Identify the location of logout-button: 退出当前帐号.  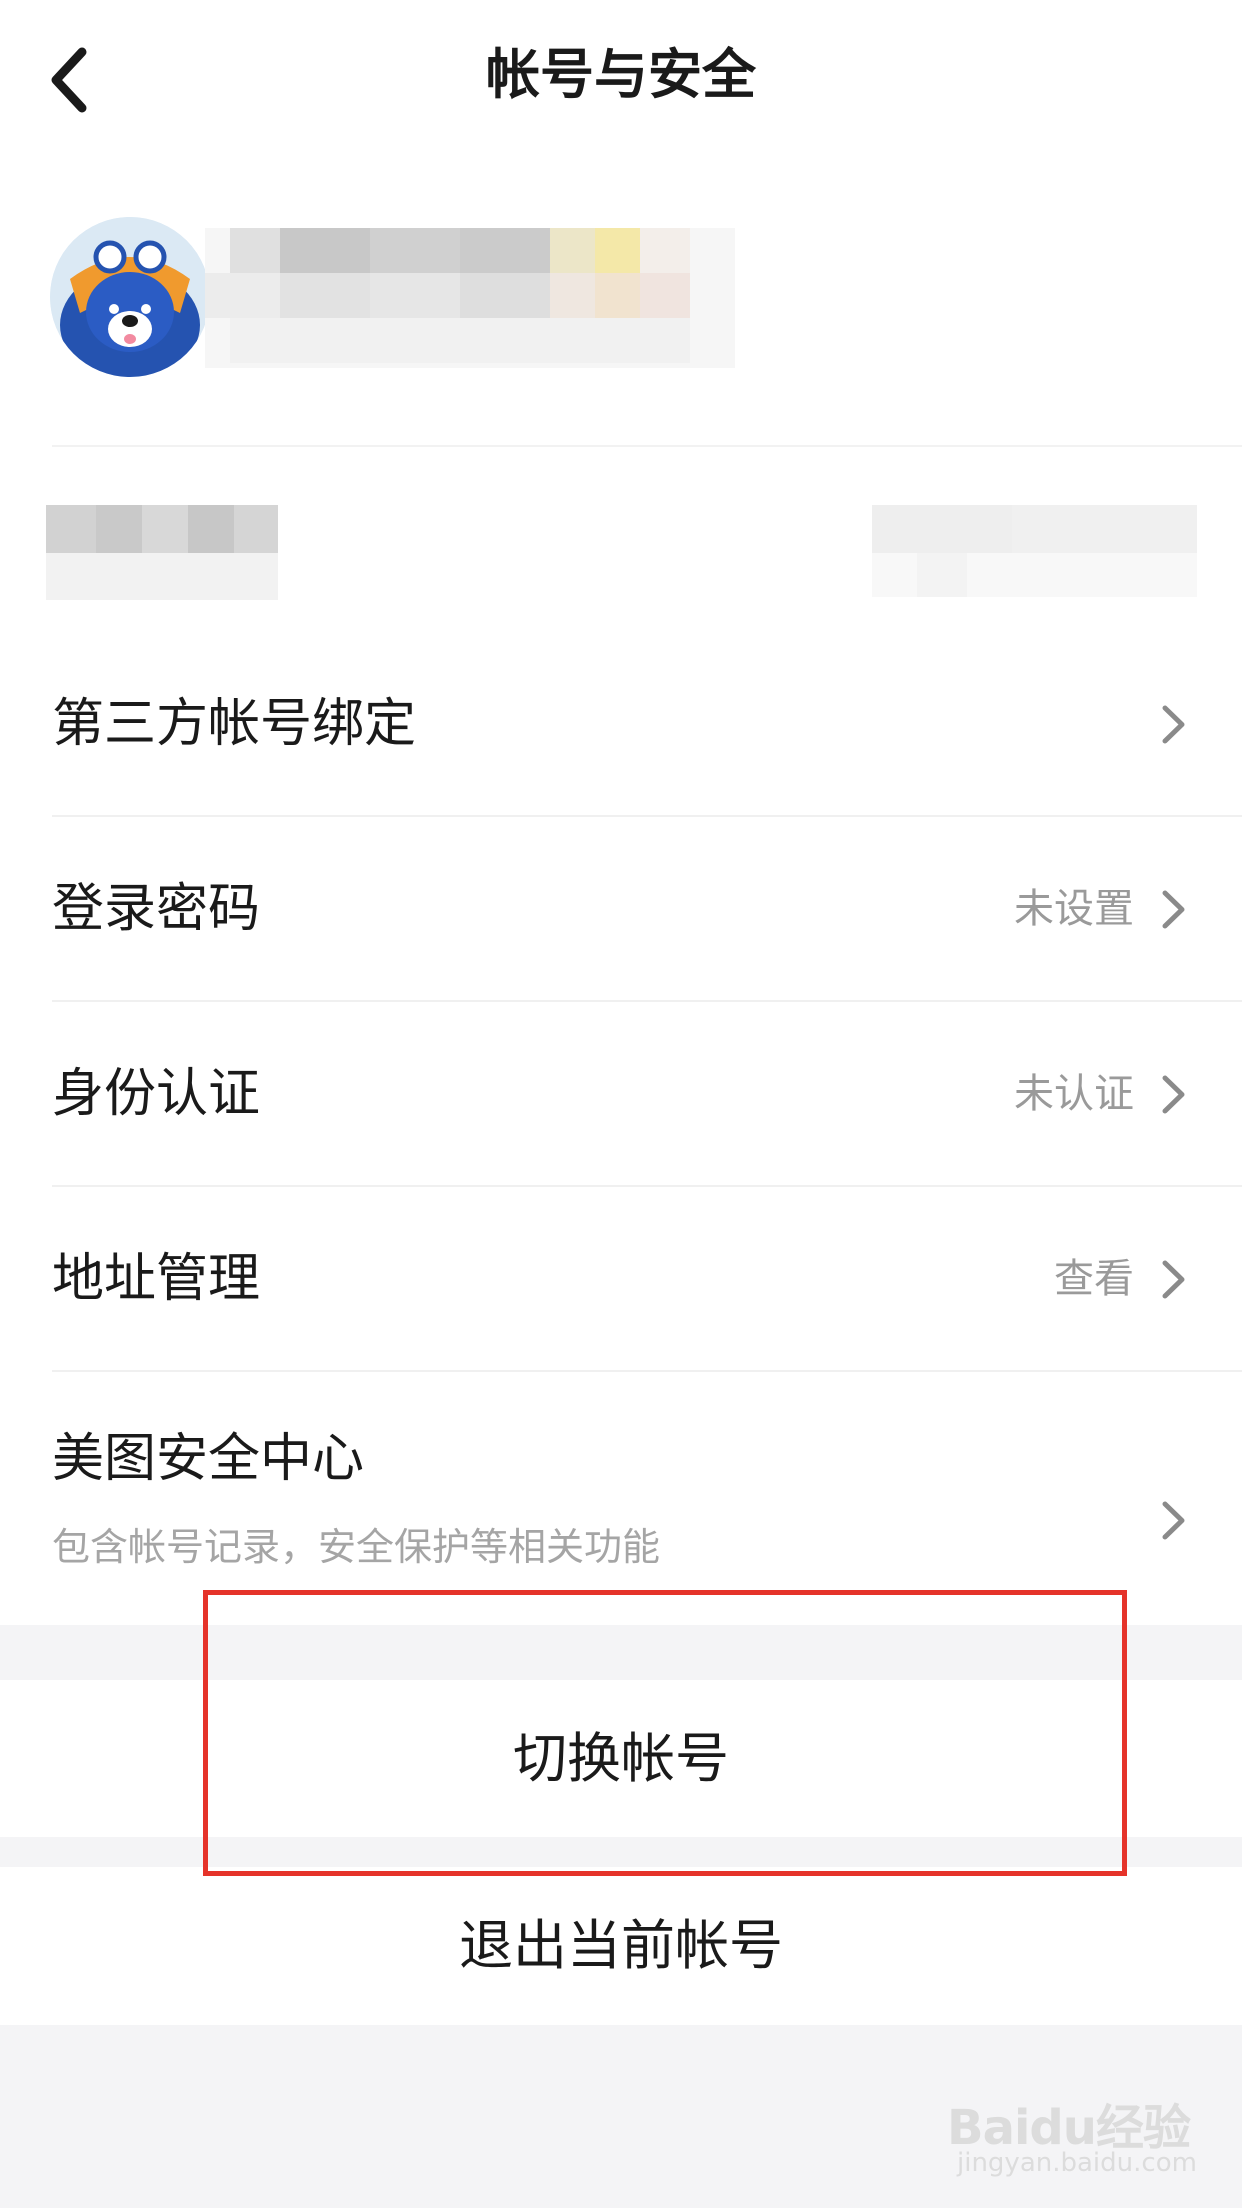
(621, 1946).